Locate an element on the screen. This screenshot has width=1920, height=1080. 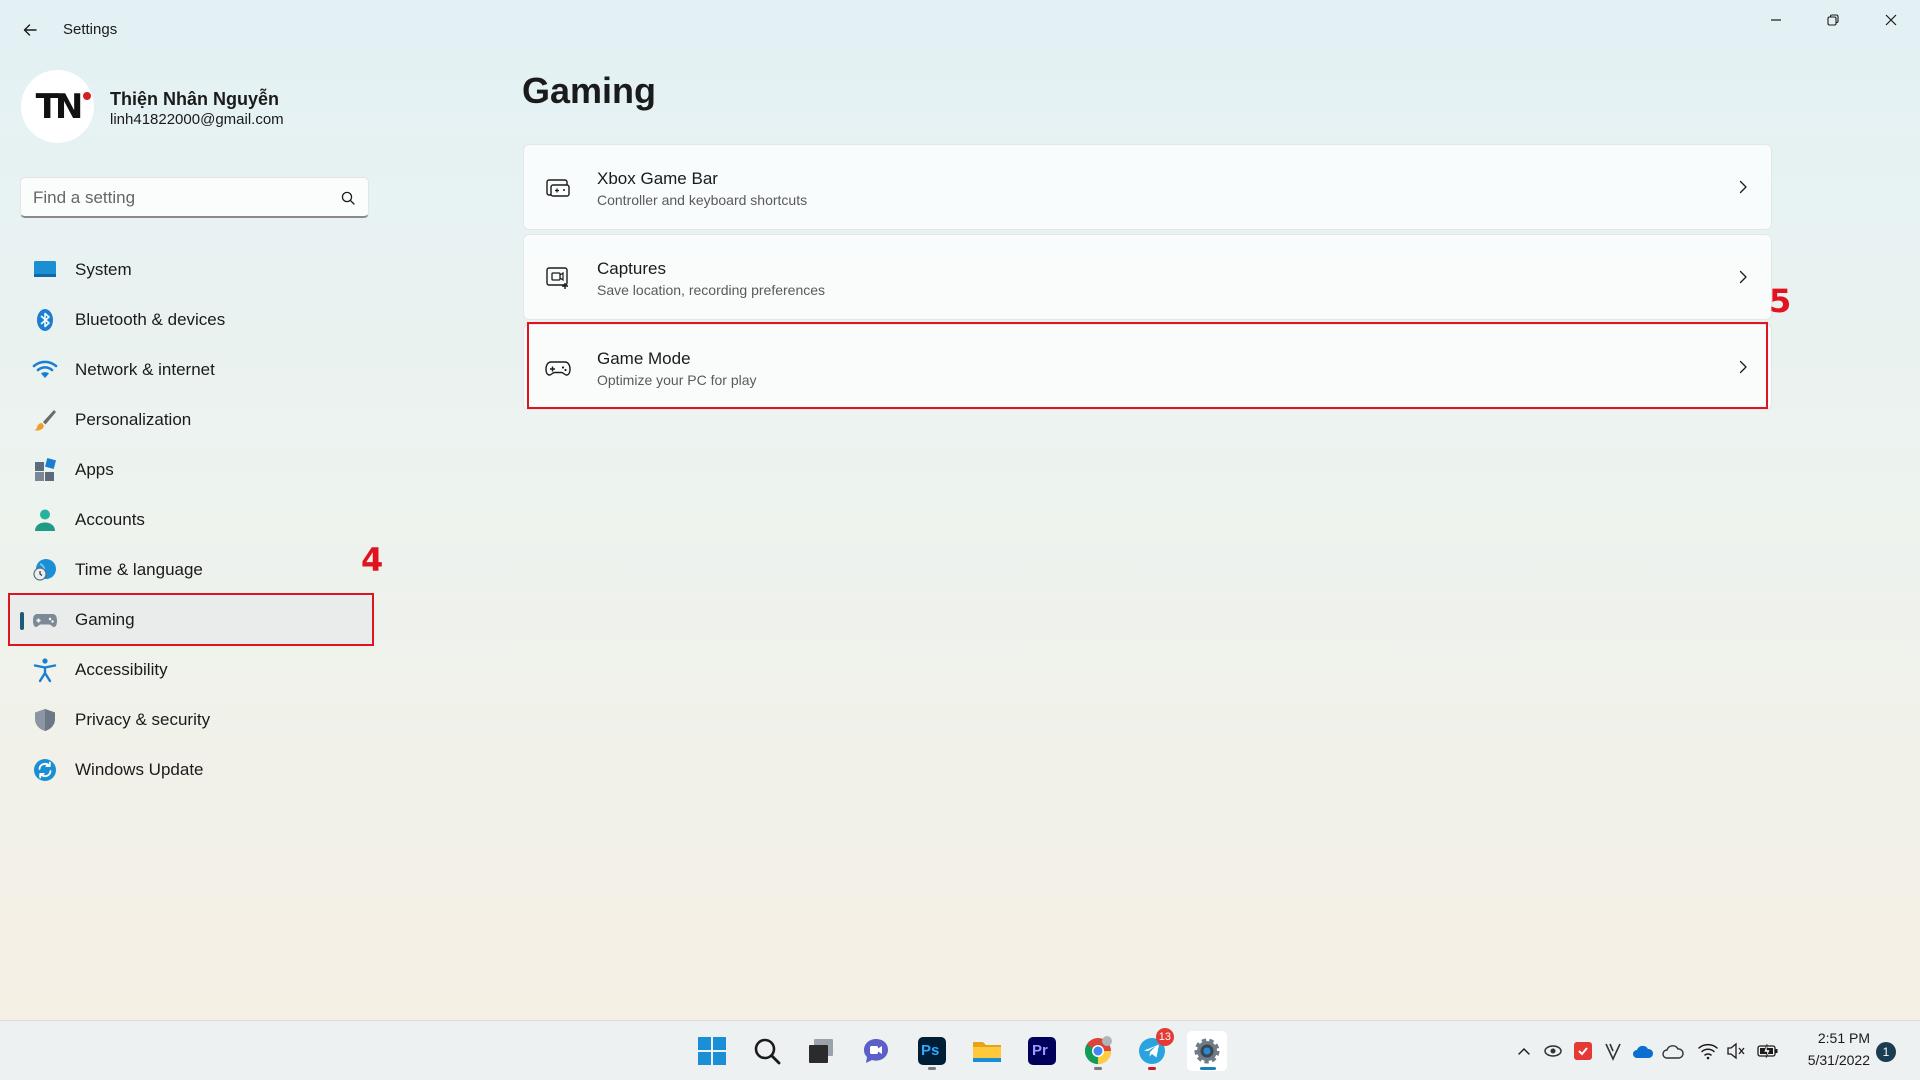
sidebar-item-label: Bluetooth & devices is located at coordinates (150, 319).